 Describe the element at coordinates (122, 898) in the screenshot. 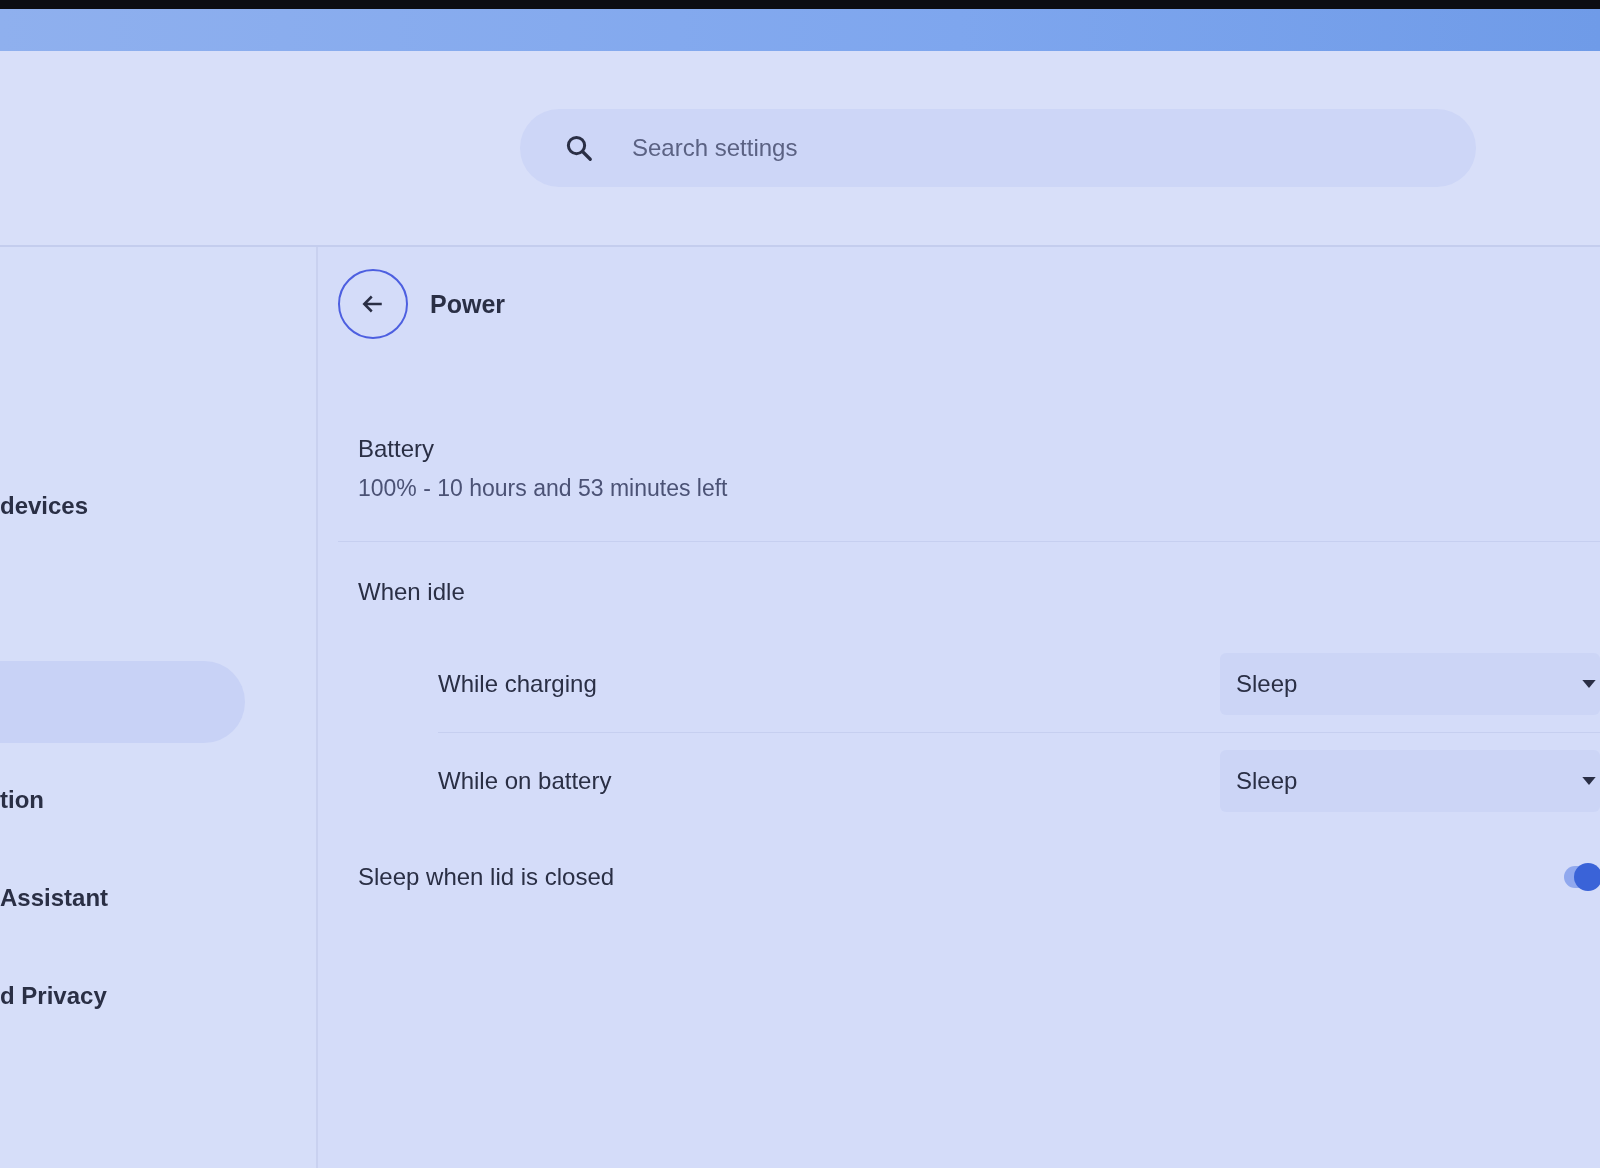

I see `sidebar-item: Assistant` at that location.